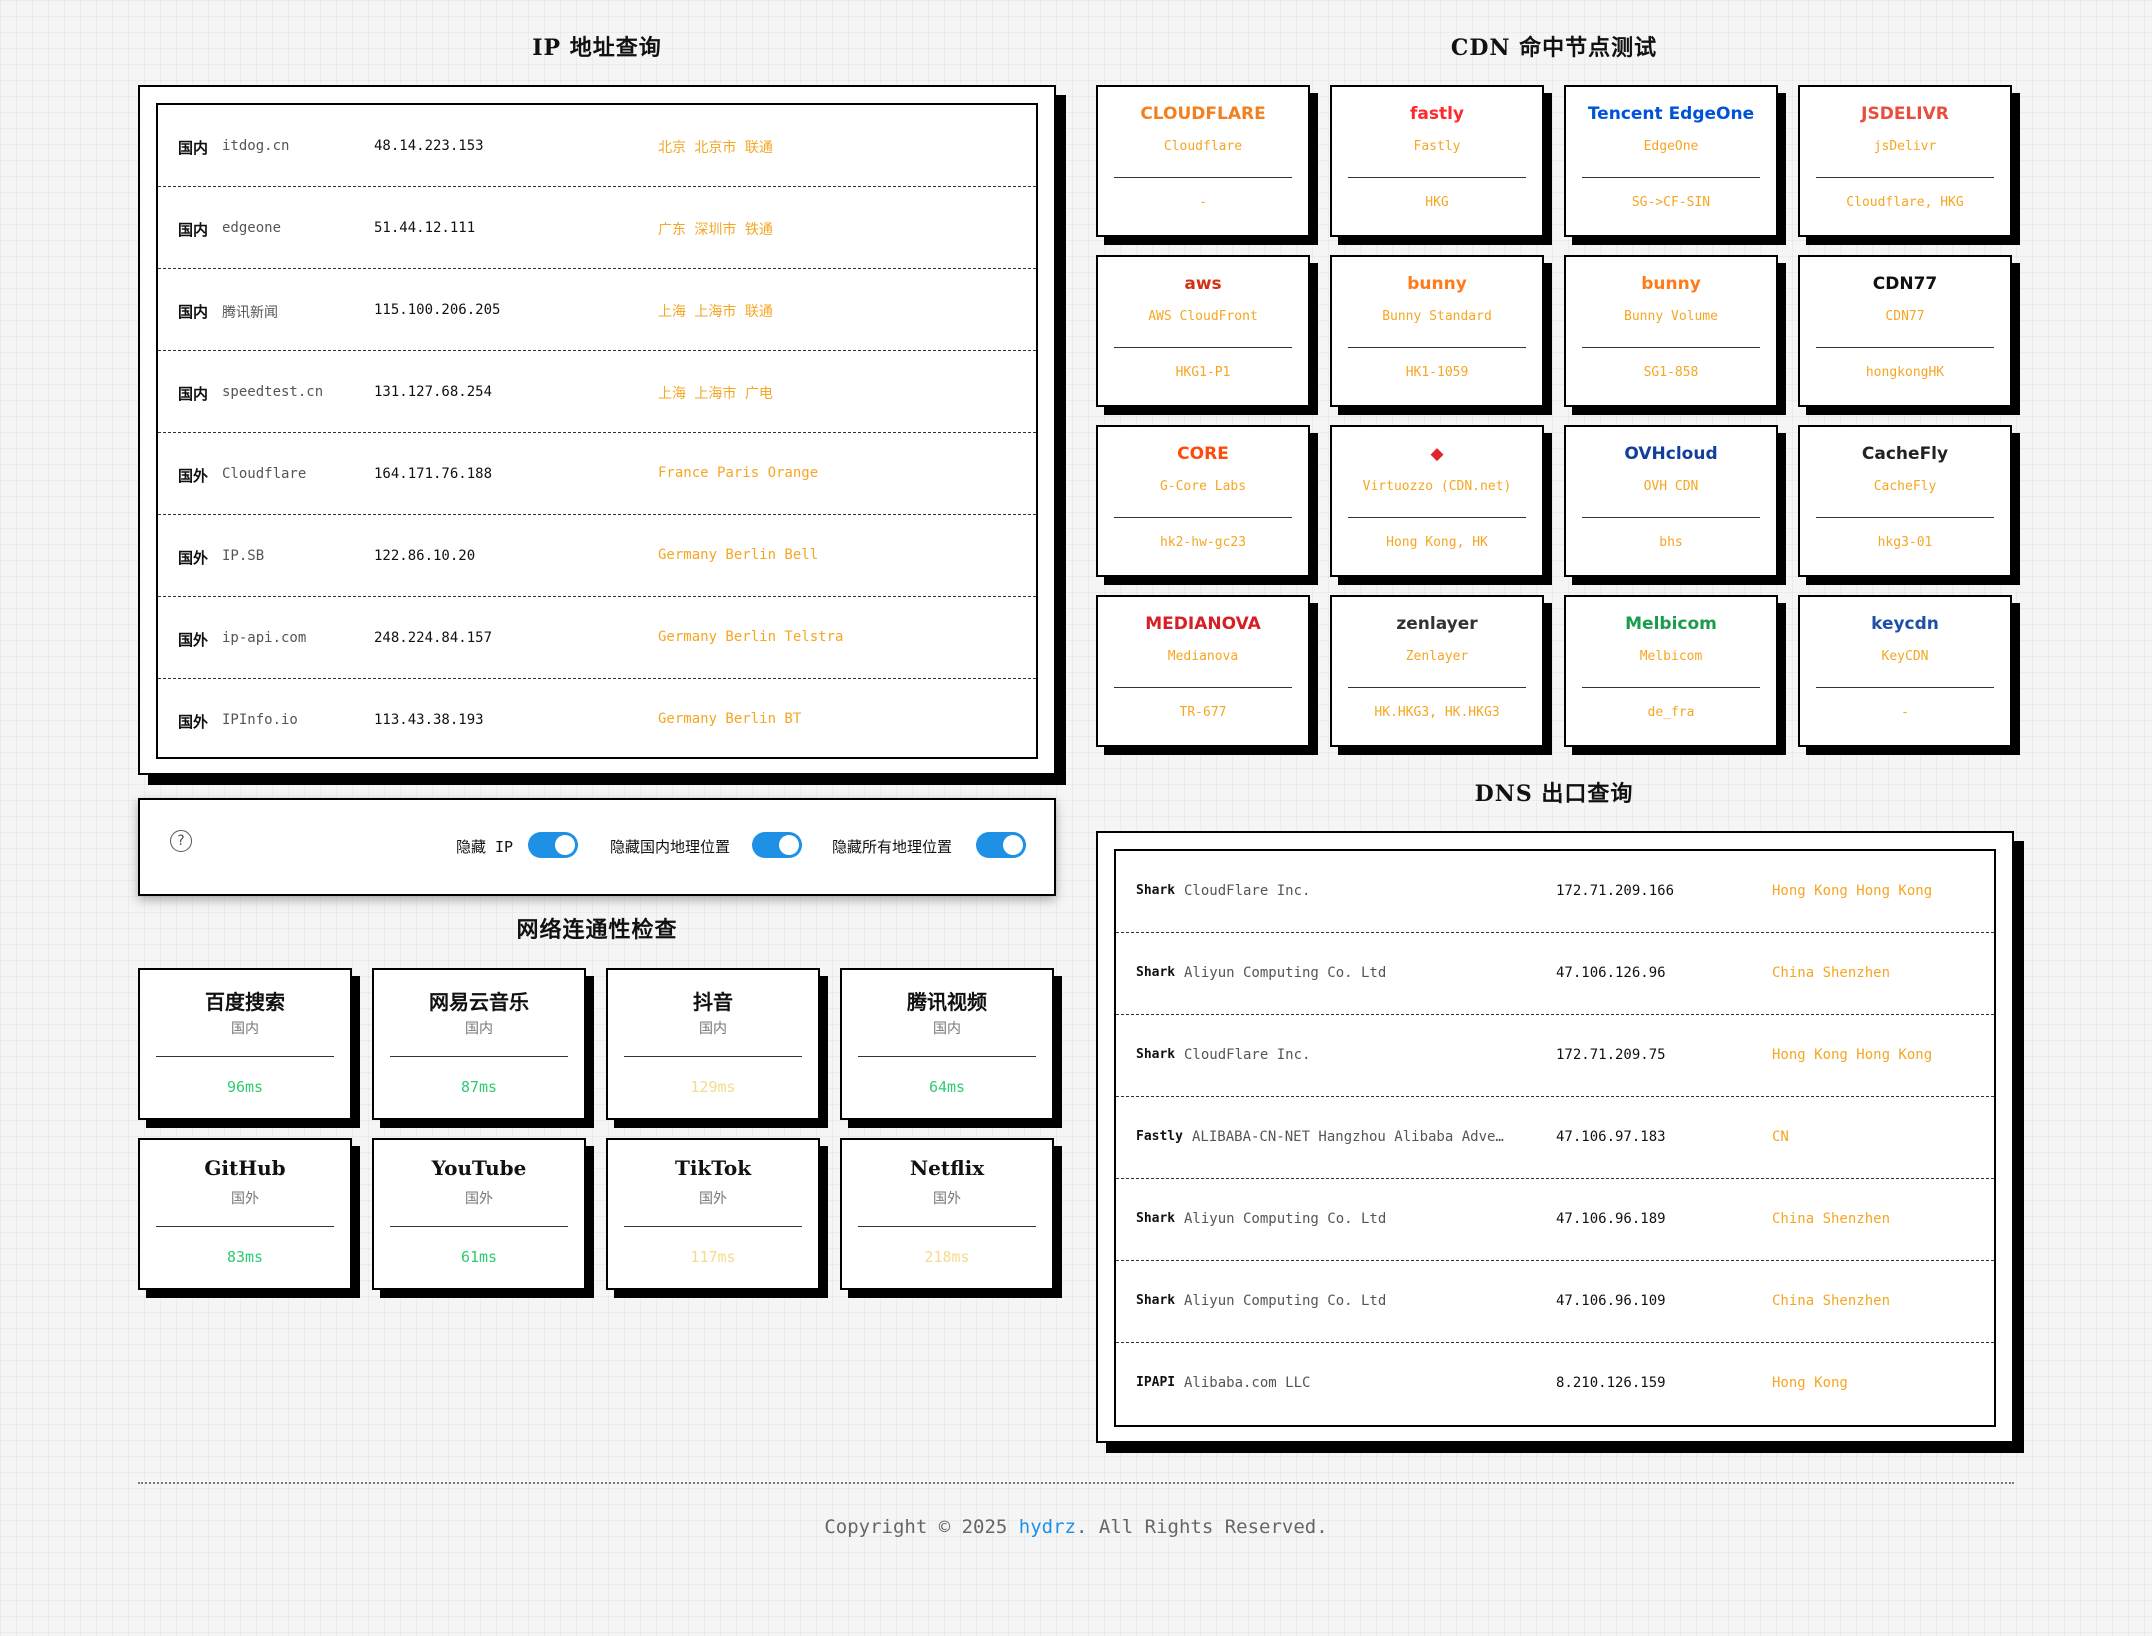  I want to click on ip-row-location: 北京 北京市 联通, so click(715, 148).